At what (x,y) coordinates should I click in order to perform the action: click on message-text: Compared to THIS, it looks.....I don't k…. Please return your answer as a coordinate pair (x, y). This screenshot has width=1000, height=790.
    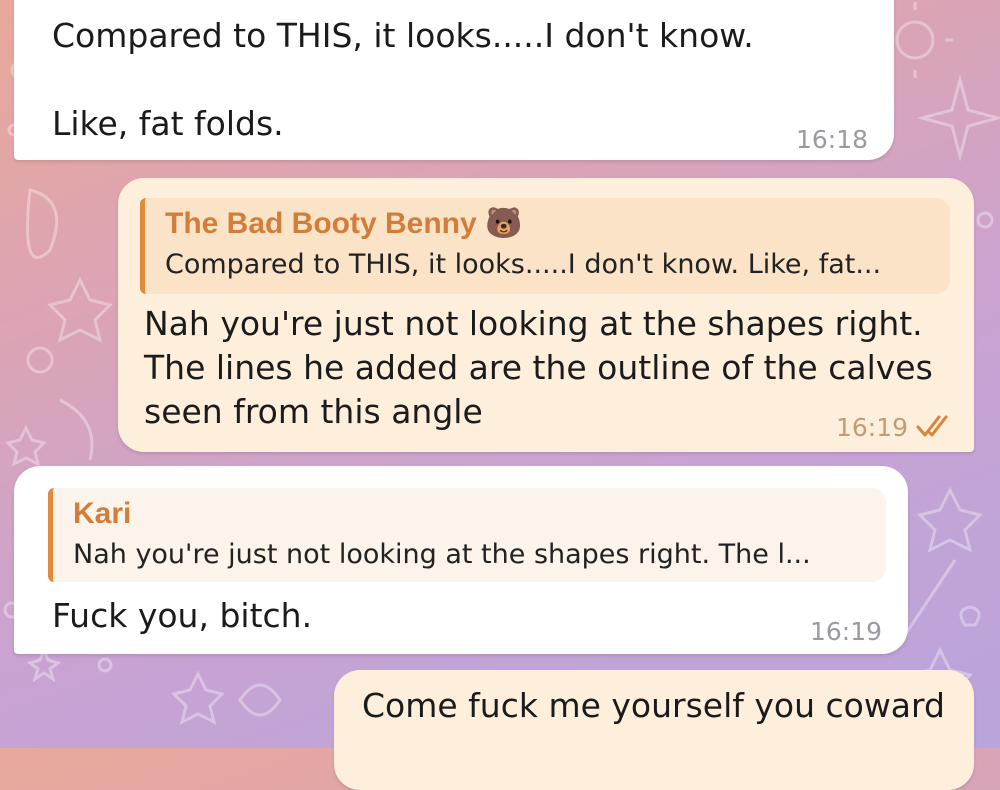
    Looking at the image, I should click on (403, 79).